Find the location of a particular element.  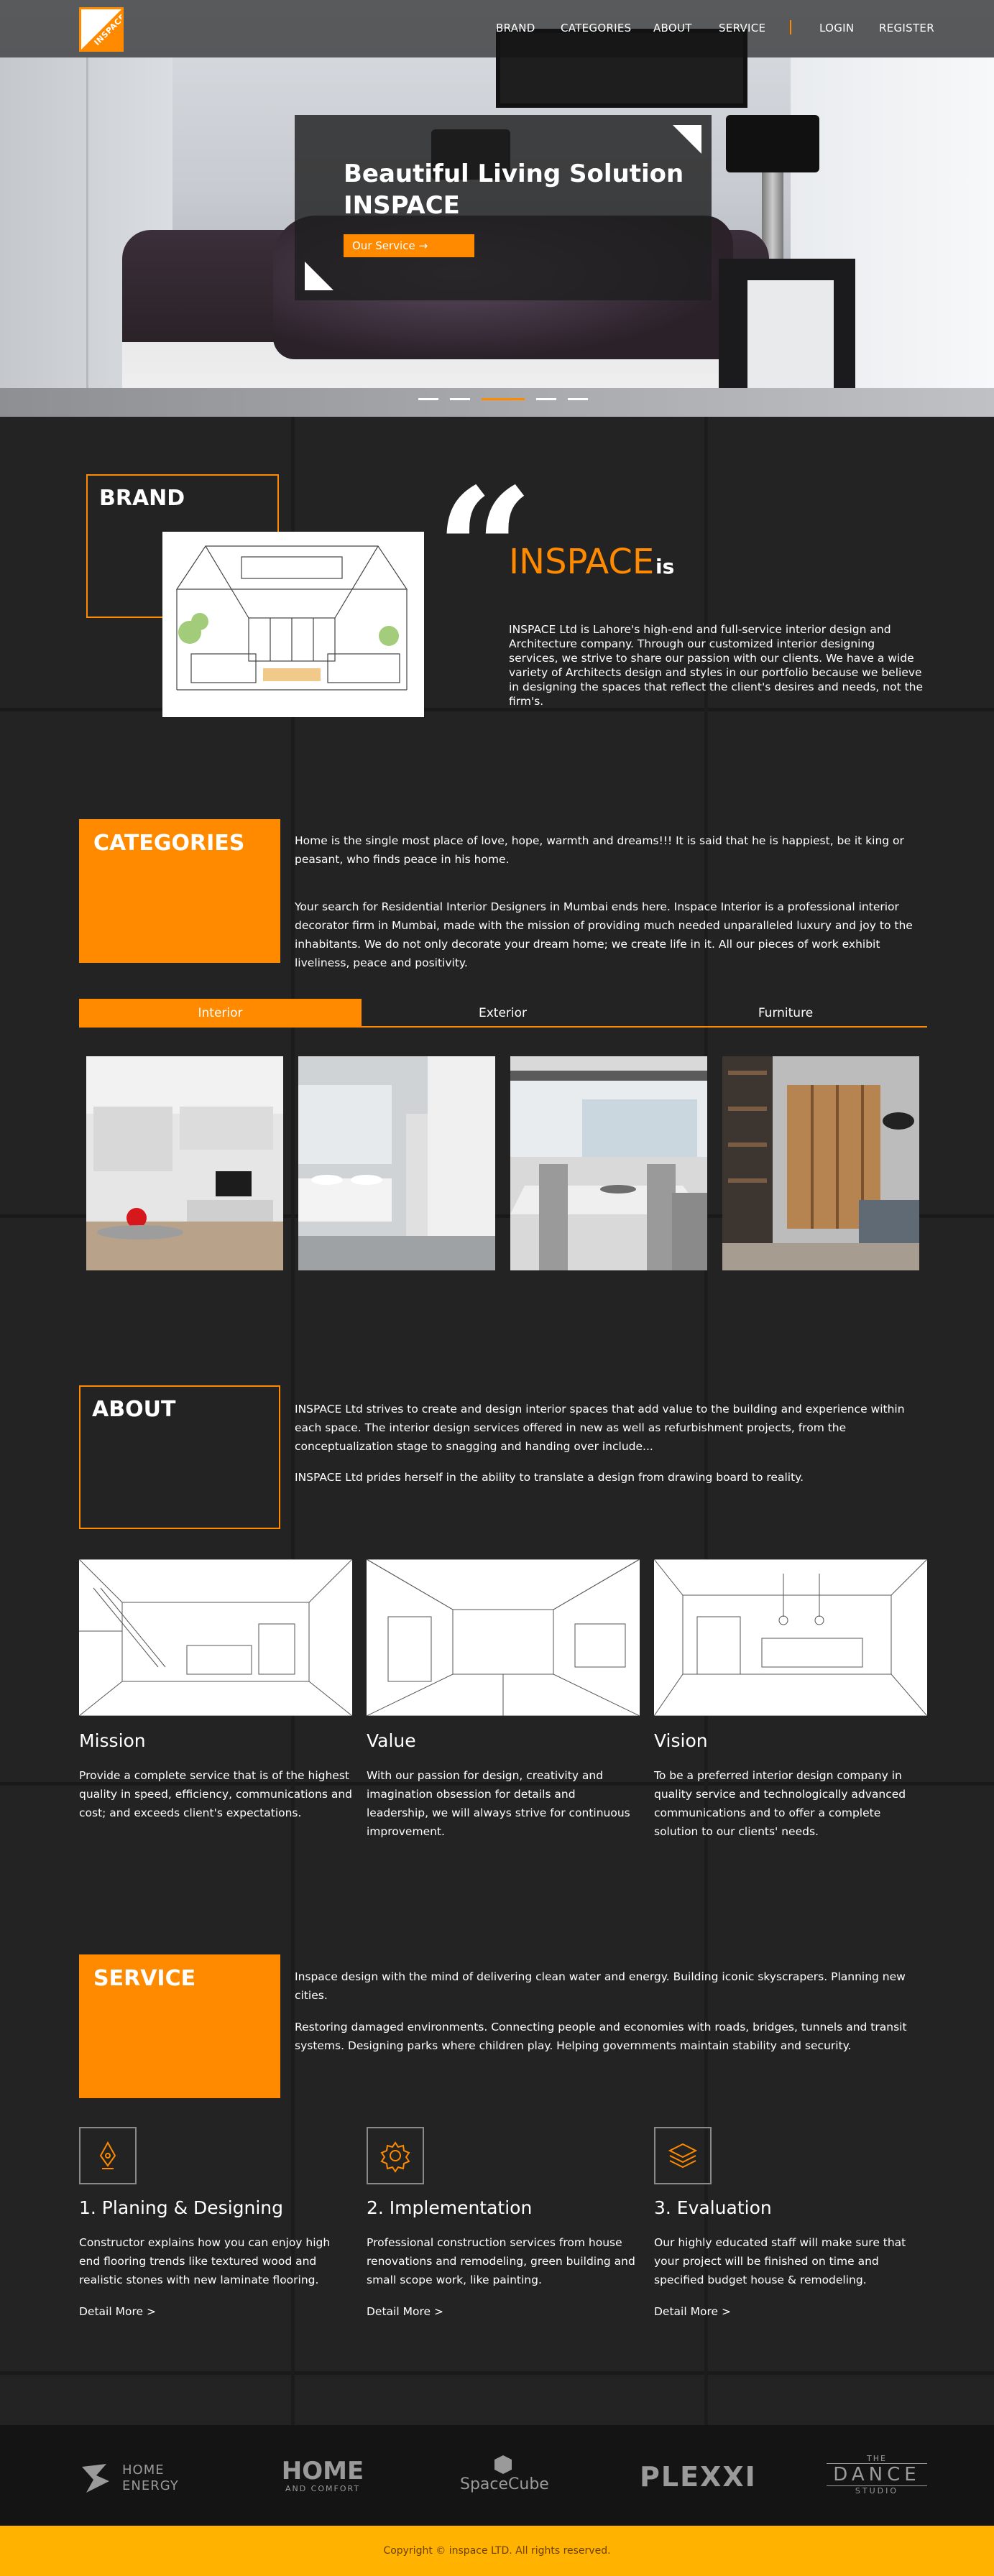

vision-title: Vision is located at coordinates (681, 1741).